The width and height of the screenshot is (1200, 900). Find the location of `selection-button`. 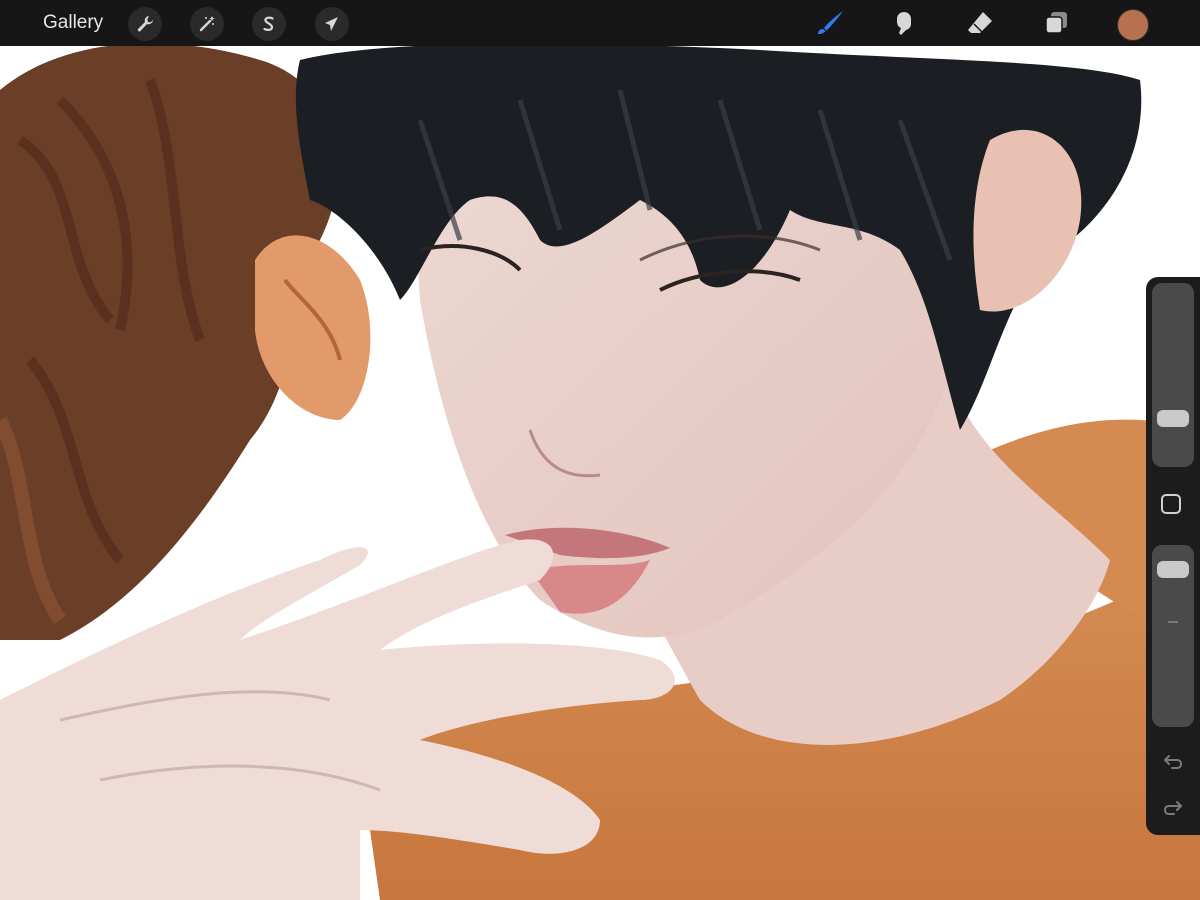

selection-button is located at coordinates (269, 24).